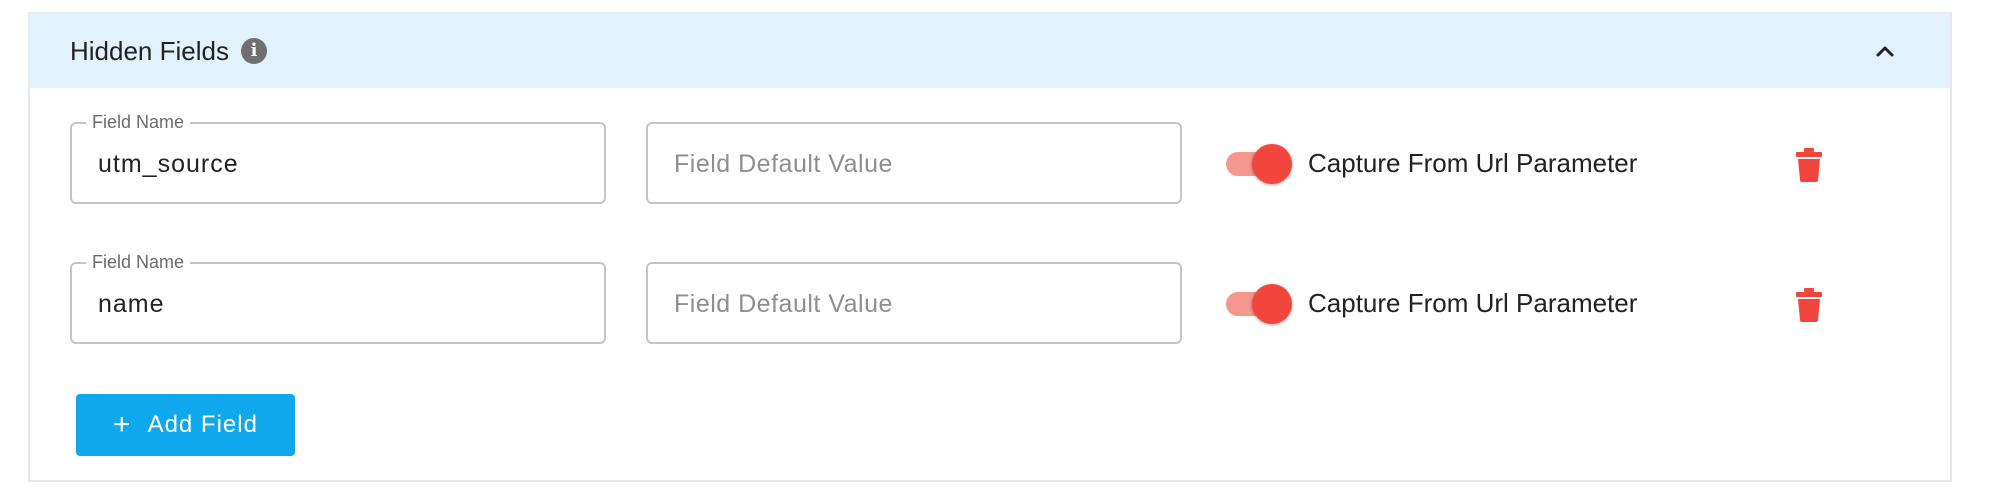 The image size is (1999, 498). I want to click on add-field-button: + Add Field, so click(185, 425).